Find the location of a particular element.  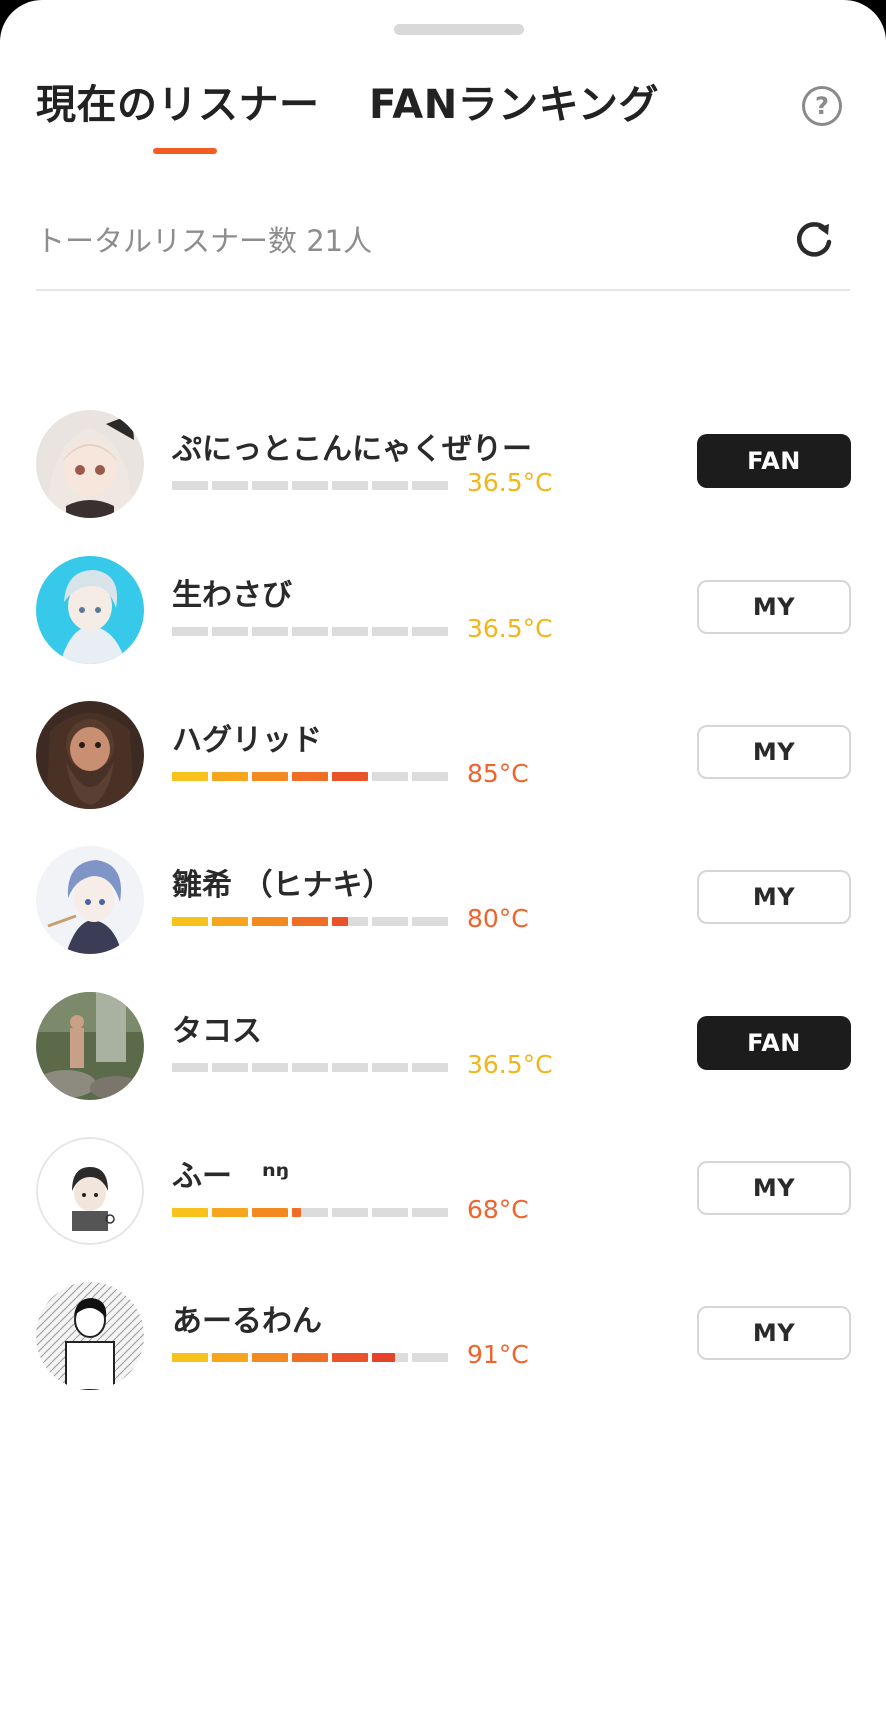

listener-row: ぷにっとこんにゃくぜりー 36.5°C FAN is located at coordinates (443, 482).